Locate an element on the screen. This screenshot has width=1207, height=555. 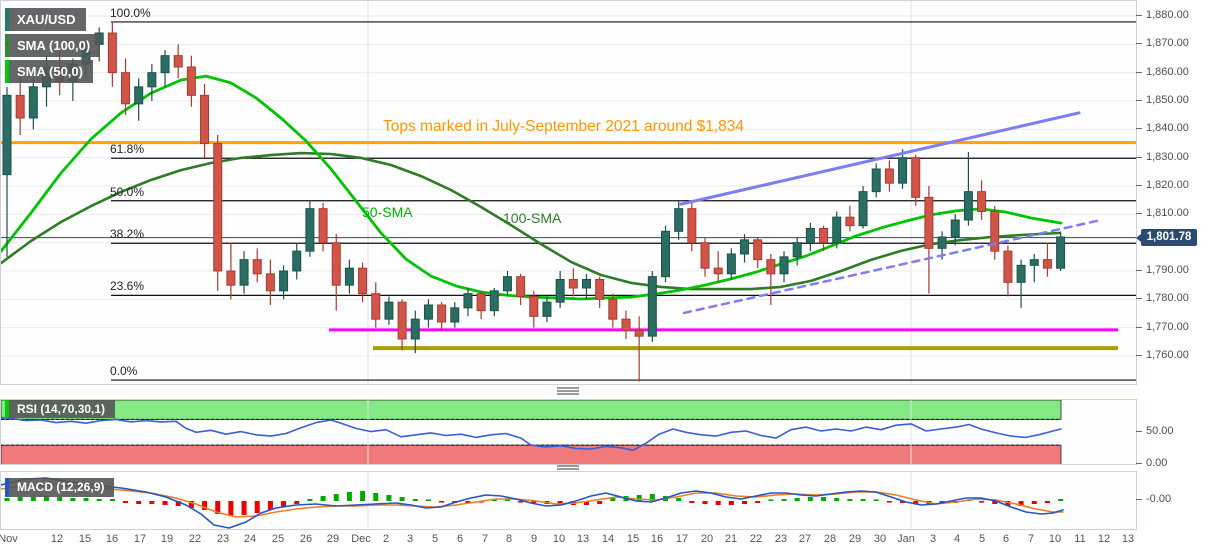
last-price-badge: 1,801.78 is located at coordinates (1166, 237).